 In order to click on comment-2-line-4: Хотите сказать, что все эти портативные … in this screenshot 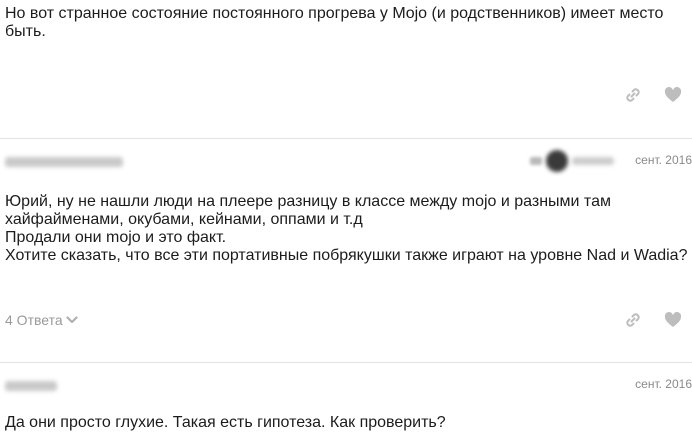, I will do `click(346, 255)`.